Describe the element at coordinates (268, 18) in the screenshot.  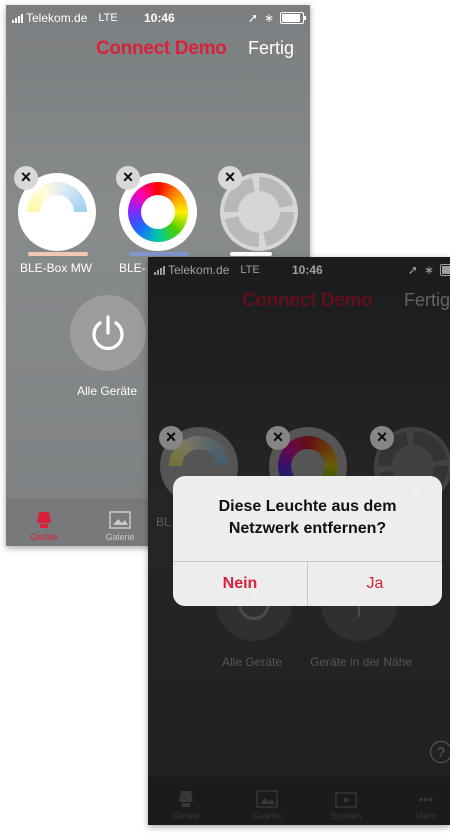
I see `bluetooth-icon: ∗` at that location.